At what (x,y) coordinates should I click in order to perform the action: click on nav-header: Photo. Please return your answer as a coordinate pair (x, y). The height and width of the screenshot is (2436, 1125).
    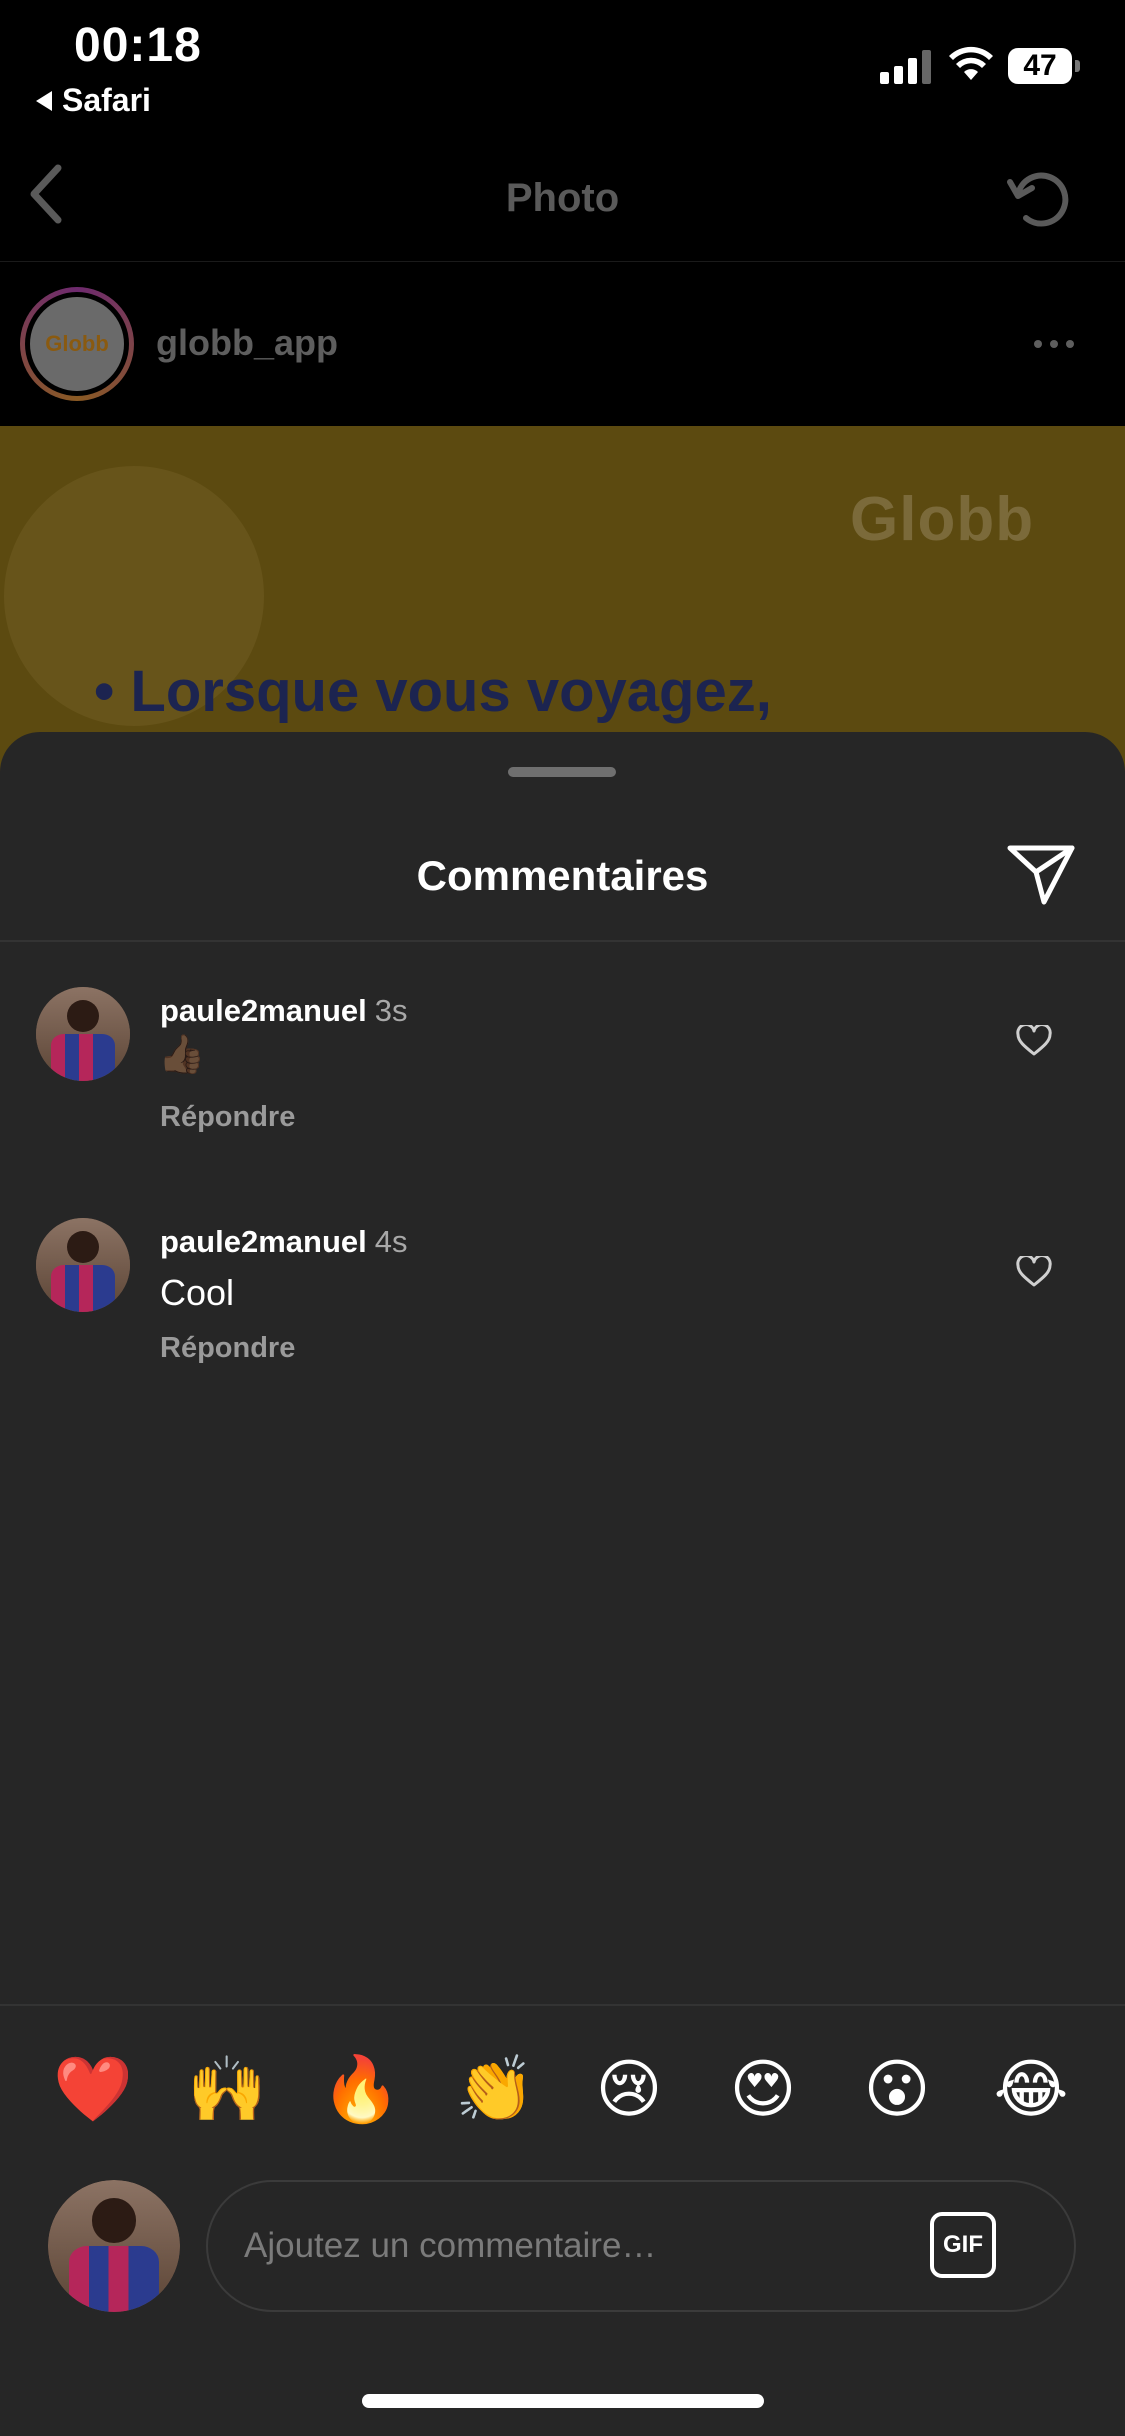
    Looking at the image, I should click on (562, 191).